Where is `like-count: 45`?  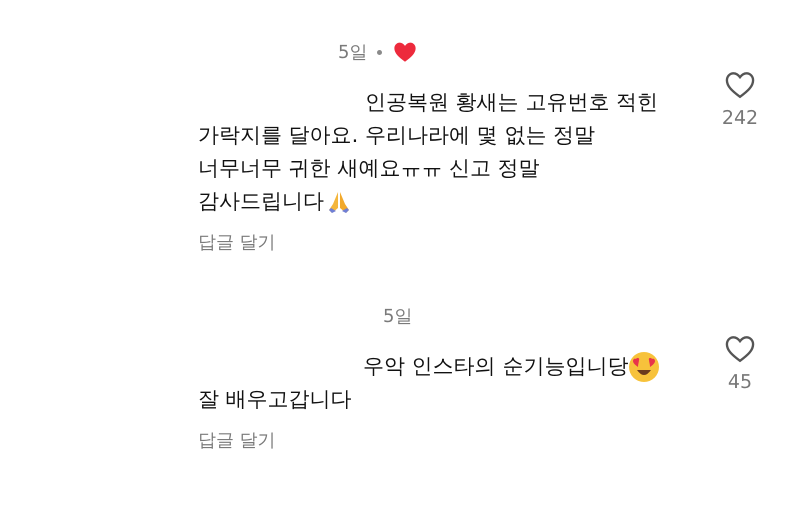 like-count: 45 is located at coordinates (740, 381).